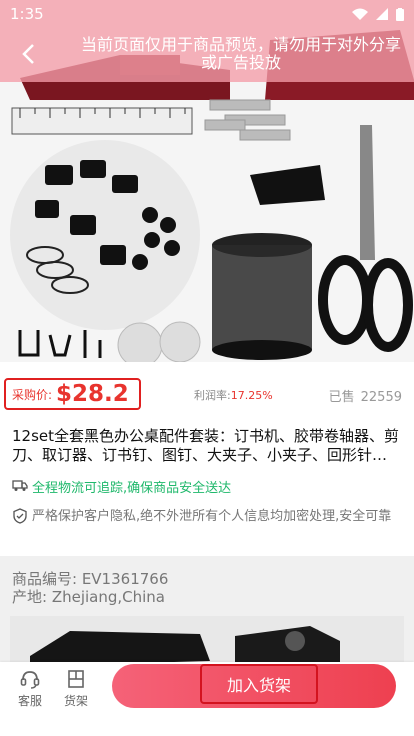  I want to click on add-to-shelf-label: 加入货架, so click(259, 684).